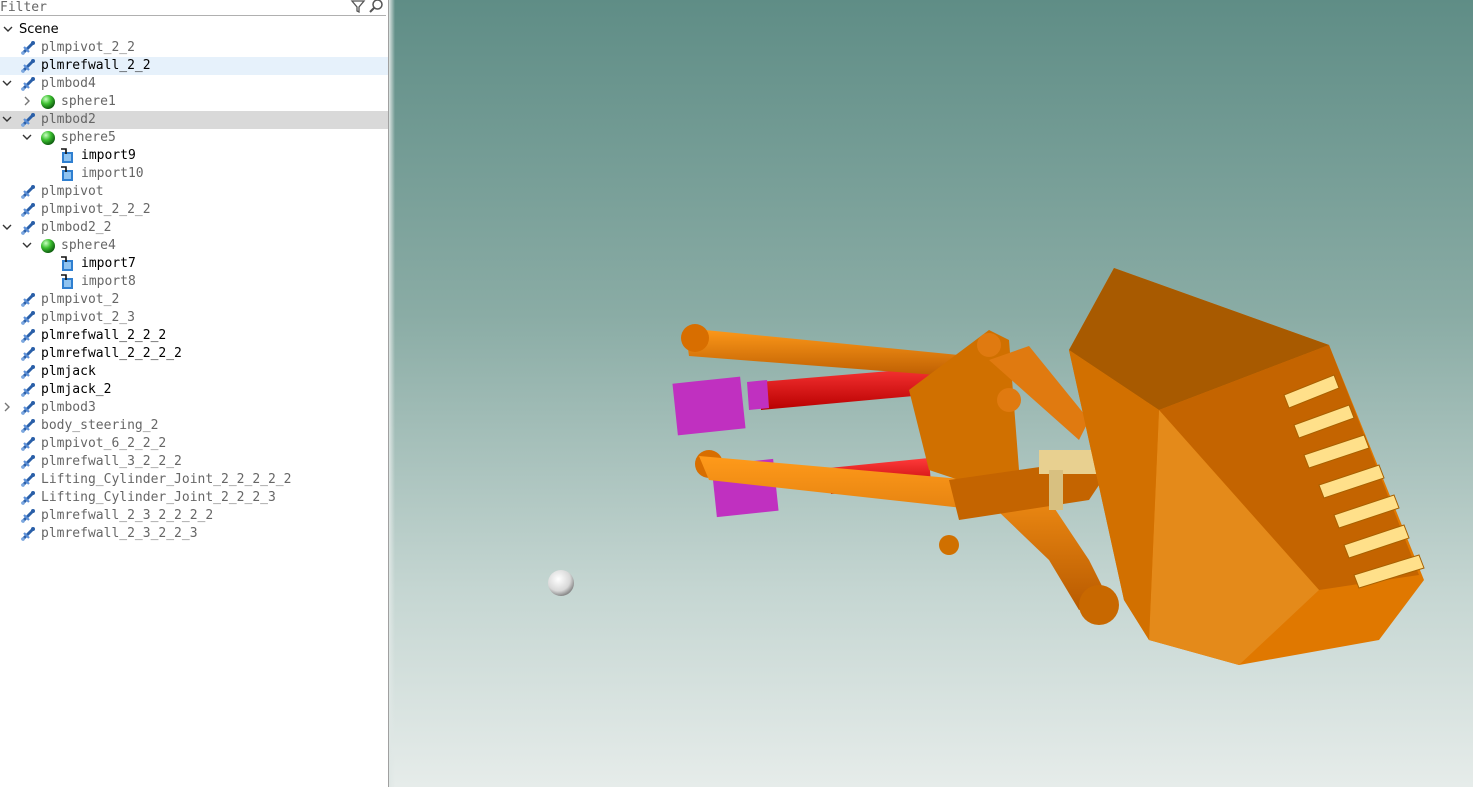 The image size is (1473, 787). Describe the element at coordinates (88, 137) in the screenshot. I see `tree-node-label: sphere5` at that location.